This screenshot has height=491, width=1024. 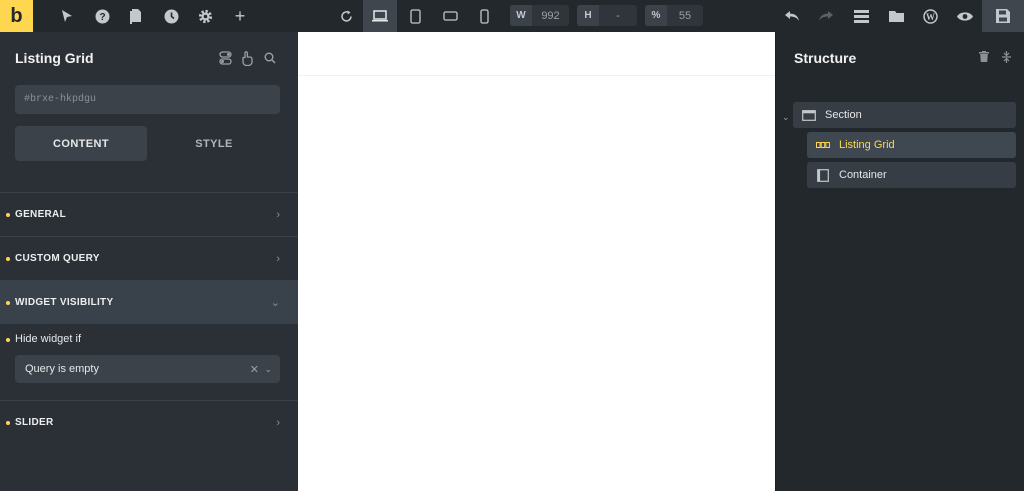 I want to click on search-icon, so click(x=270, y=58).